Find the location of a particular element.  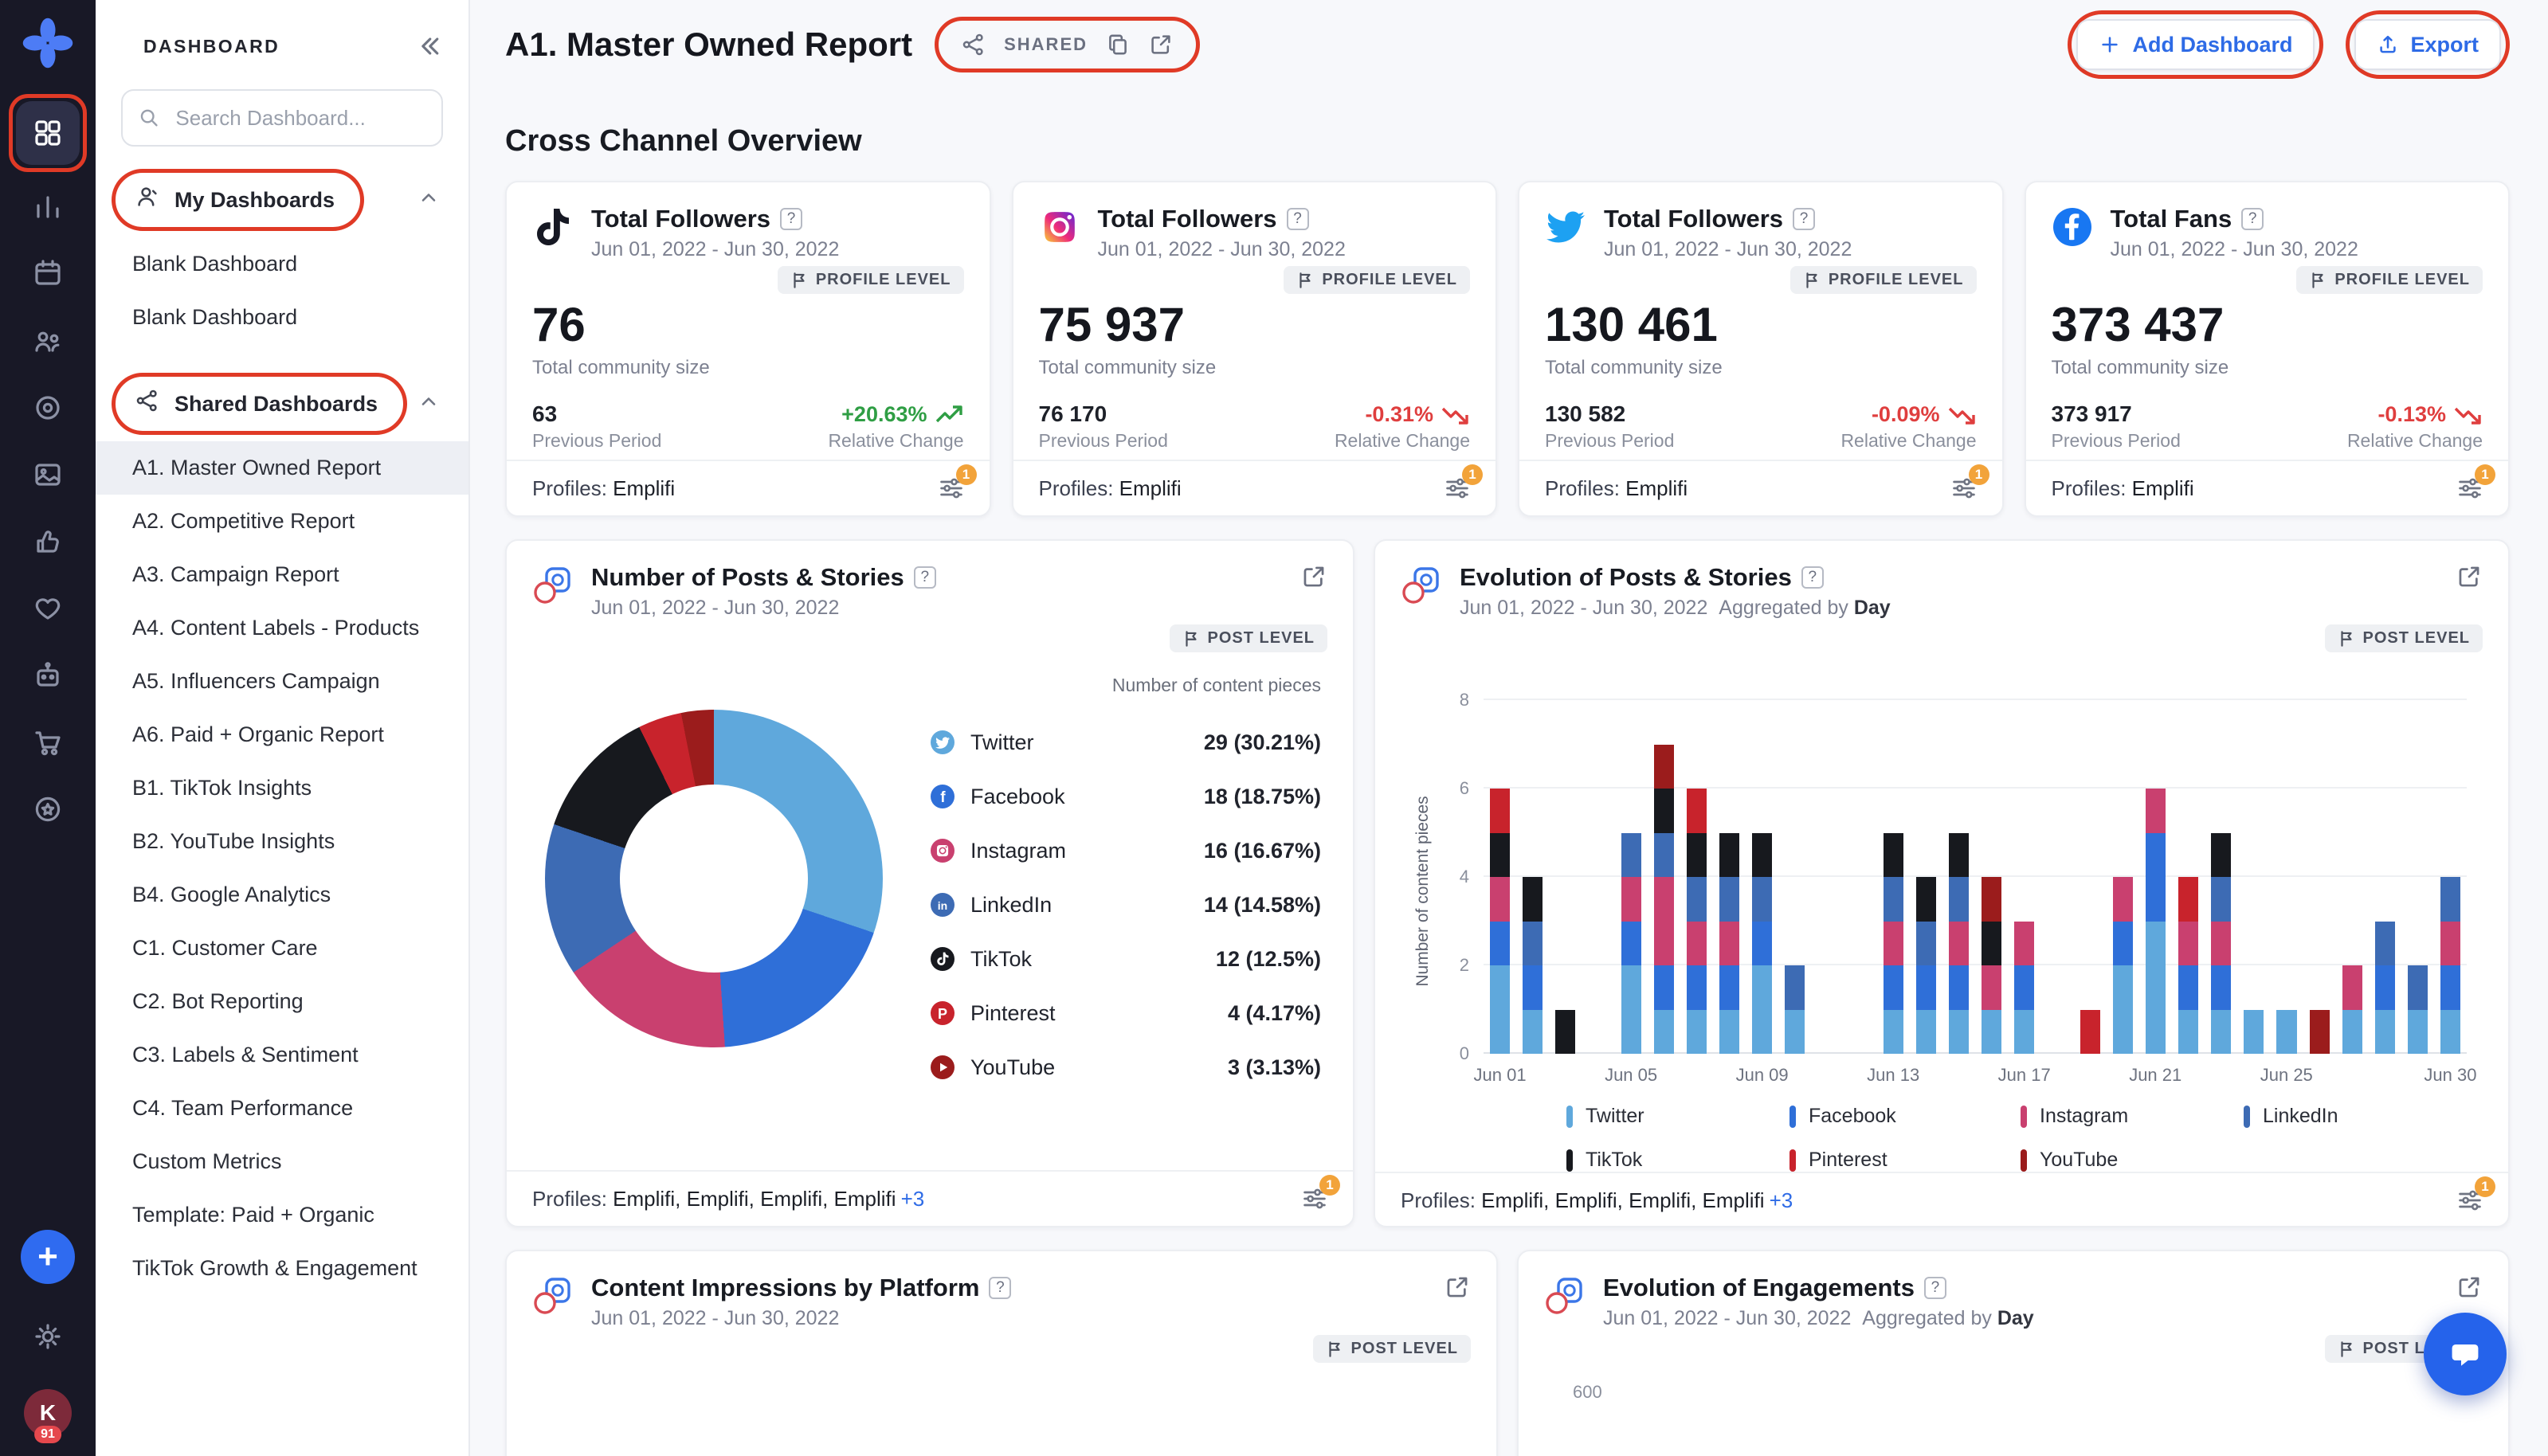

rail-item-community is located at coordinates (48, 341).